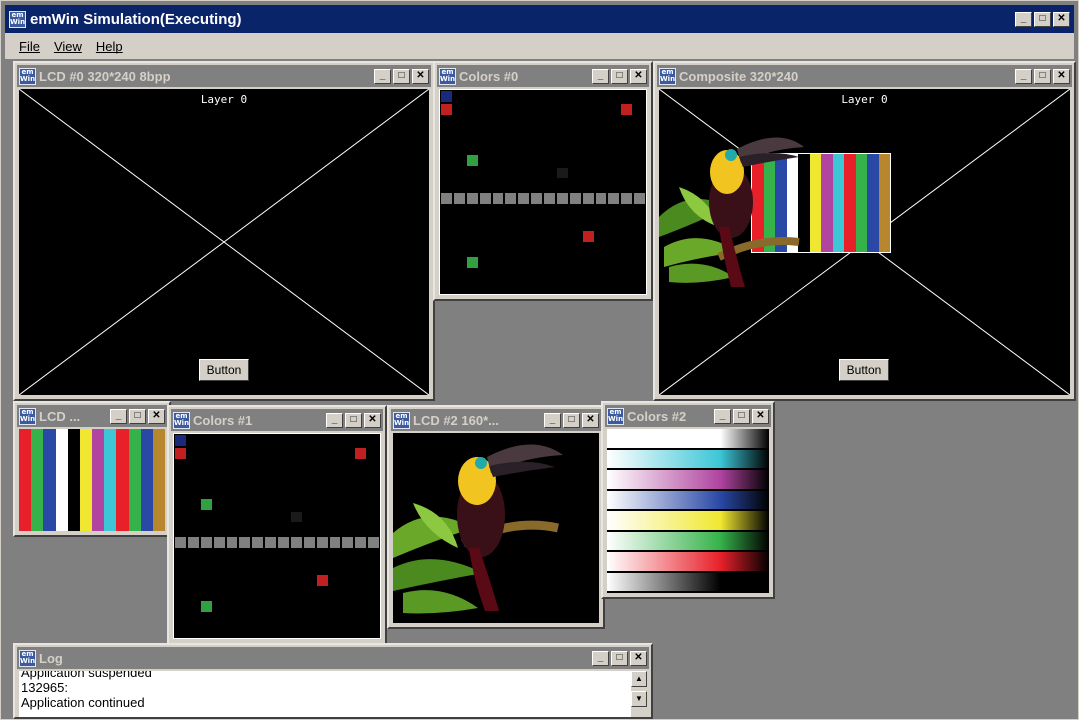 This screenshot has height=720, width=1079. I want to click on log-scrollbar: ▲ ▼, so click(639, 694).